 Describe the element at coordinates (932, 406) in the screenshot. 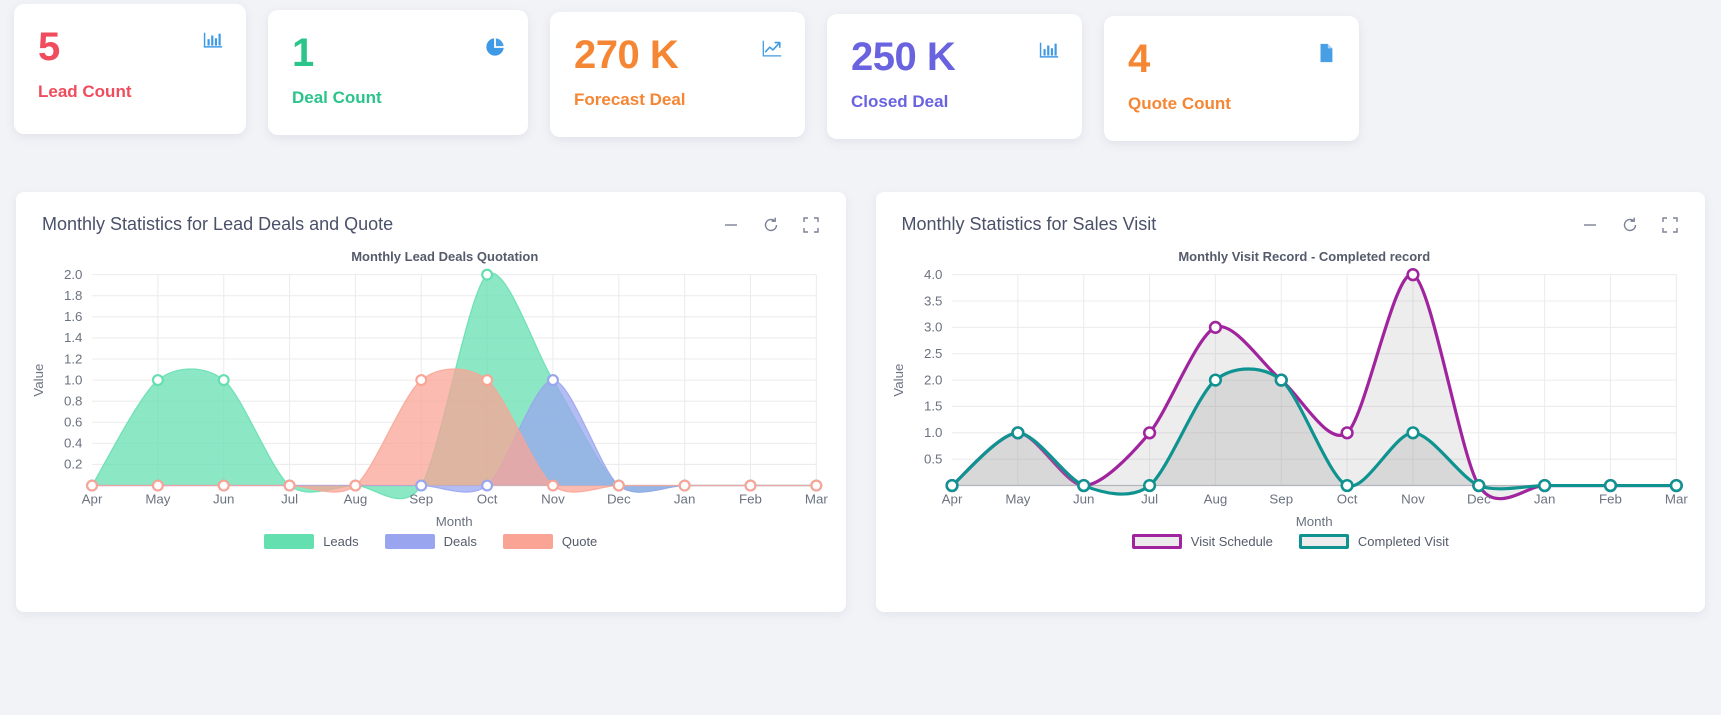

I see `svg-text: 1.5` at that location.